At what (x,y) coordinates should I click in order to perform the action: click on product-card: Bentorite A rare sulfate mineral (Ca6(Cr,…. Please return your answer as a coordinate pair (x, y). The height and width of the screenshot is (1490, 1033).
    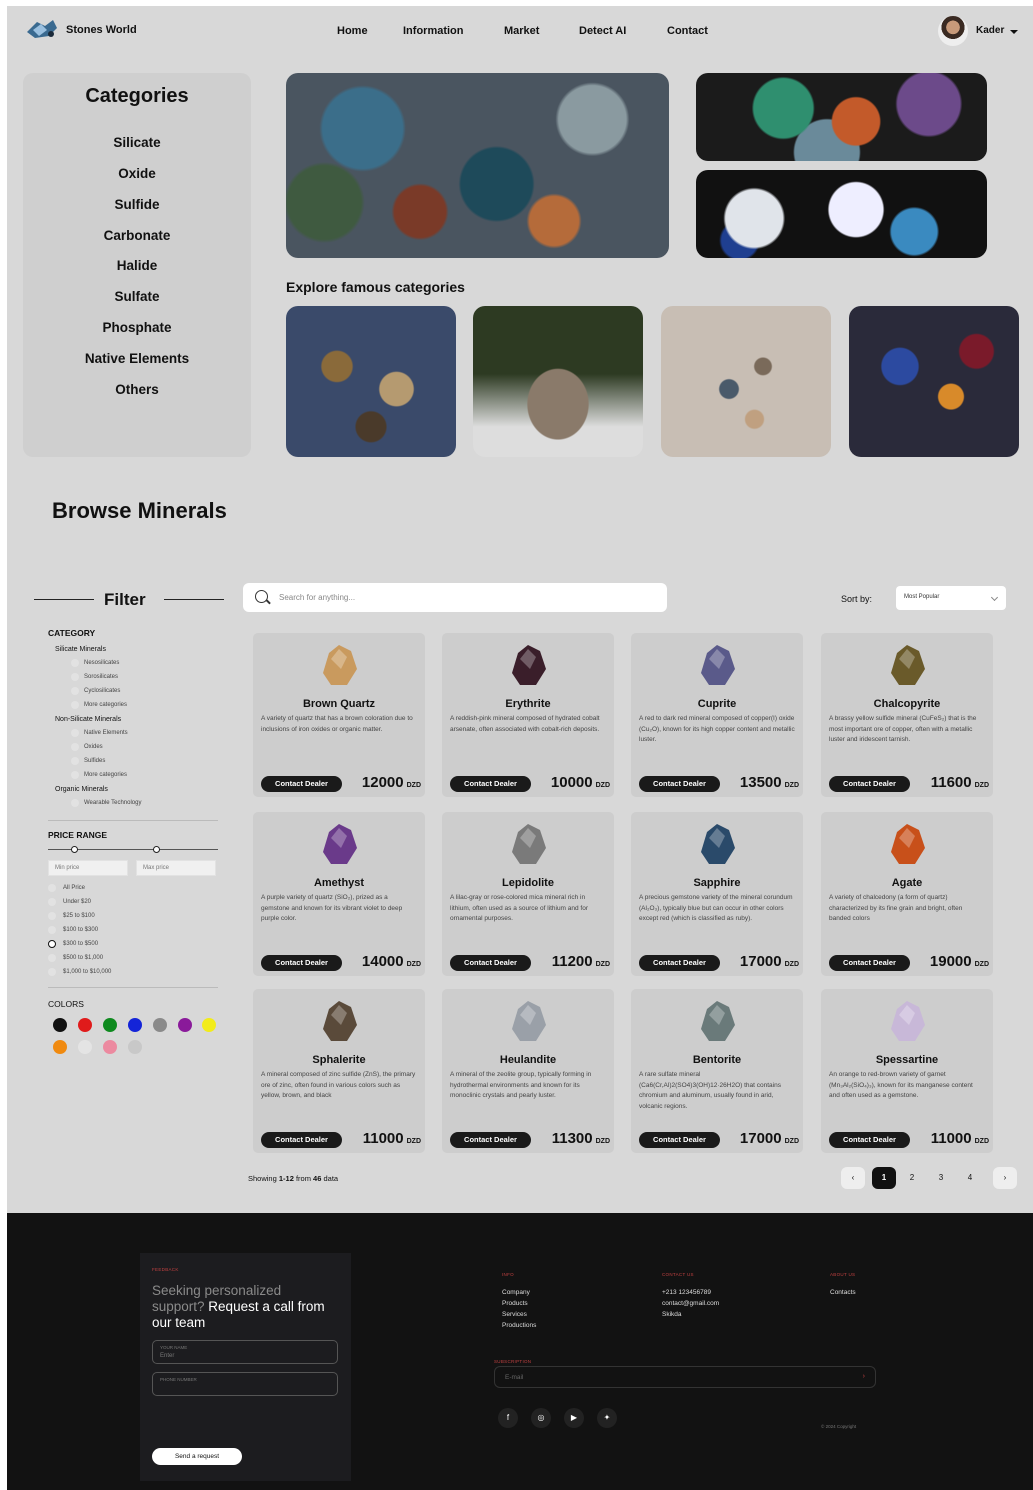
    Looking at the image, I should click on (717, 1071).